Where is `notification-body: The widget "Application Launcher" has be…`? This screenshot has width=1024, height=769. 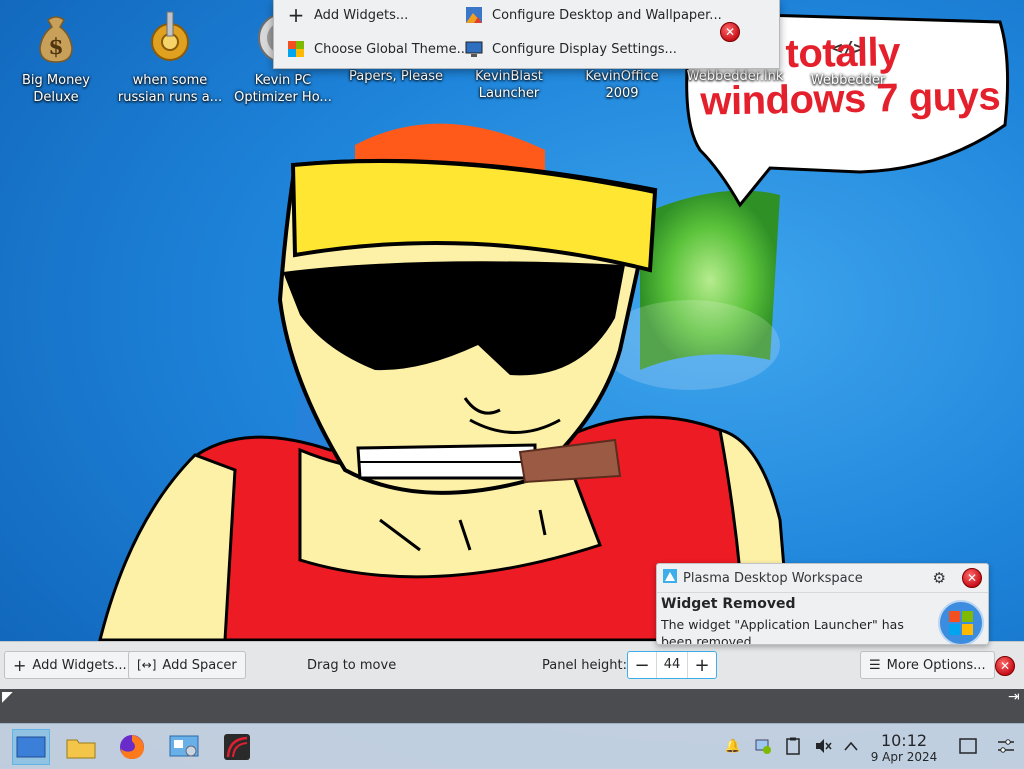 notification-body: The widget "Application Launcher" has be… is located at coordinates (782, 631).